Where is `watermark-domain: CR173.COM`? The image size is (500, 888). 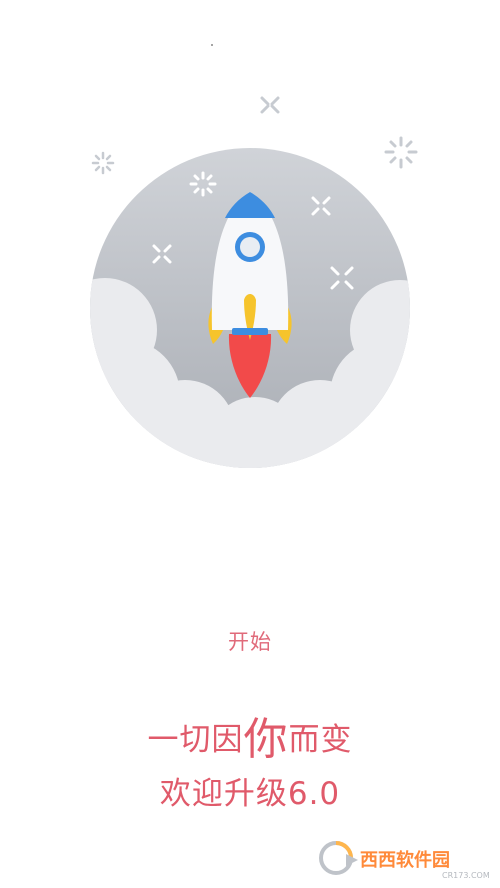
watermark-domain: CR173.COM is located at coordinates (466, 875).